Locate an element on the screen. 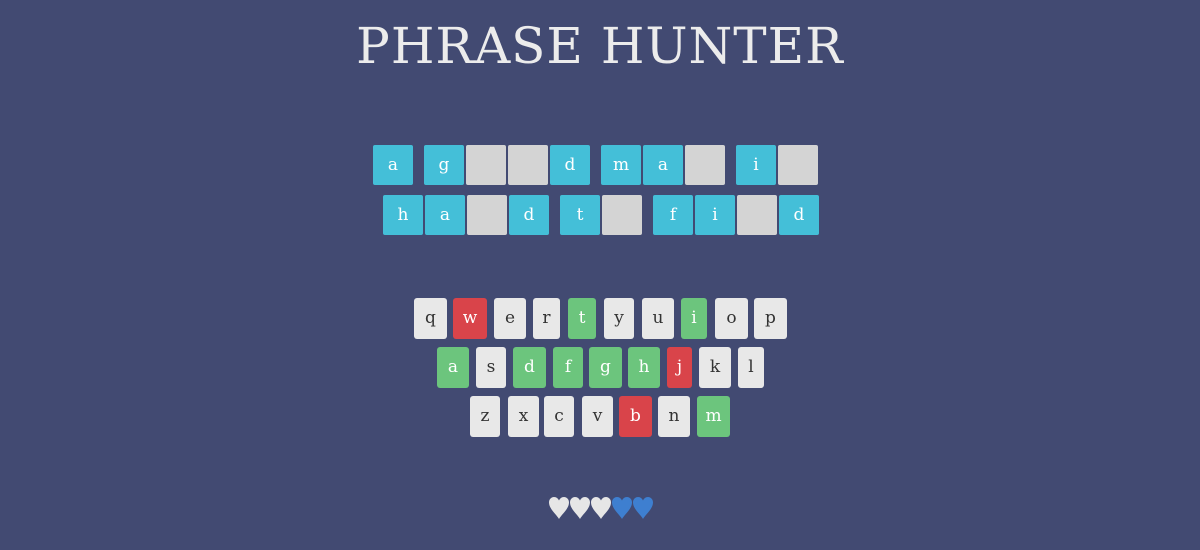  key-m: m is located at coordinates (713, 416).